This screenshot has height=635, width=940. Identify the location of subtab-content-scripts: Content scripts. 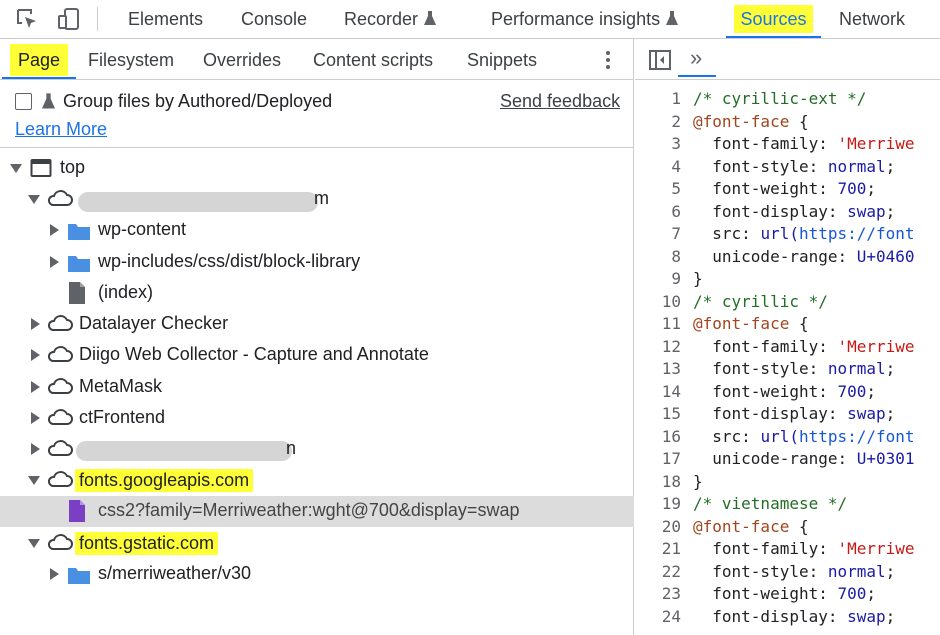
(373, 59).